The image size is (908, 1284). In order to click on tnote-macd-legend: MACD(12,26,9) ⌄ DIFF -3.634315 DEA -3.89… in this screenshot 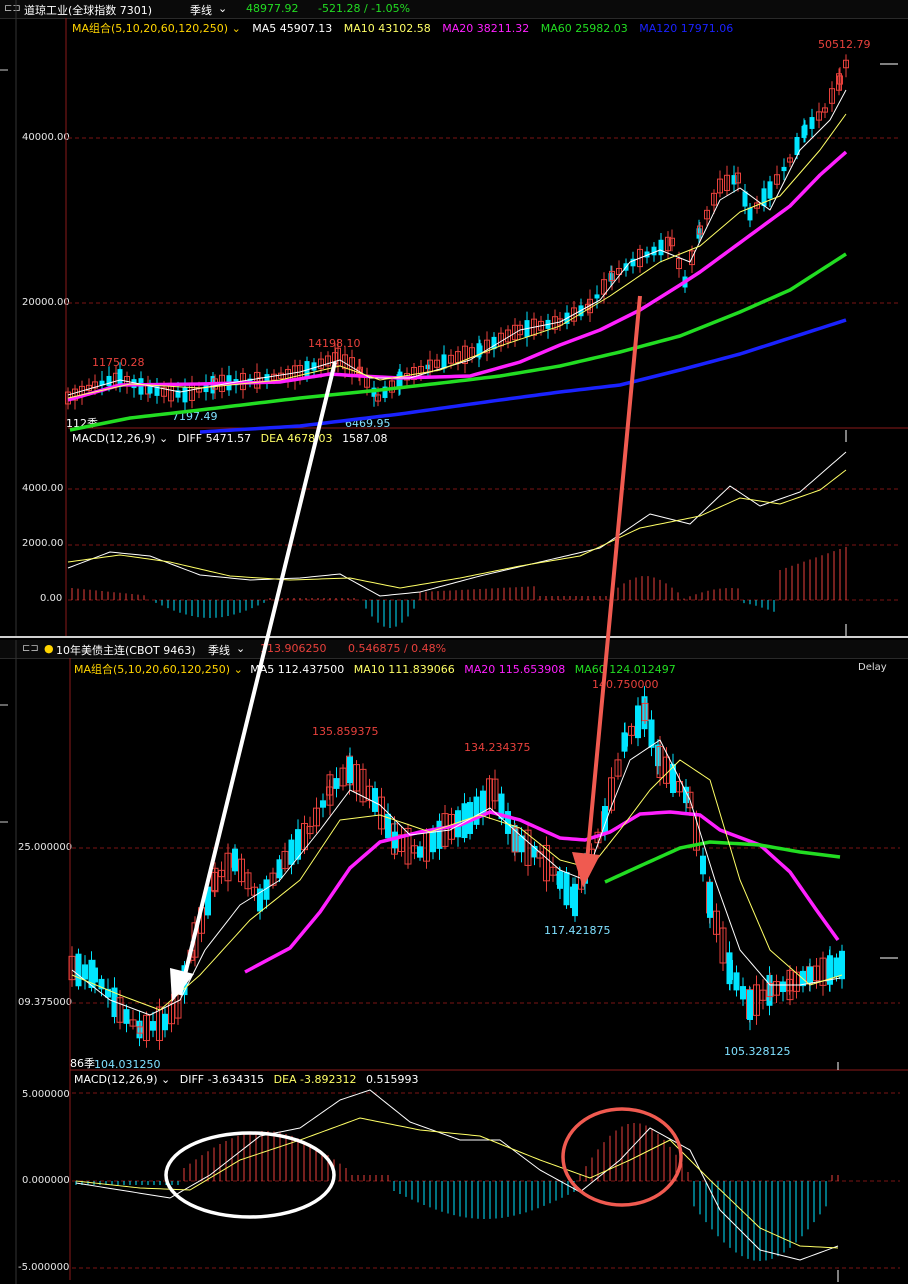, I will do `click(246, 1079)`.